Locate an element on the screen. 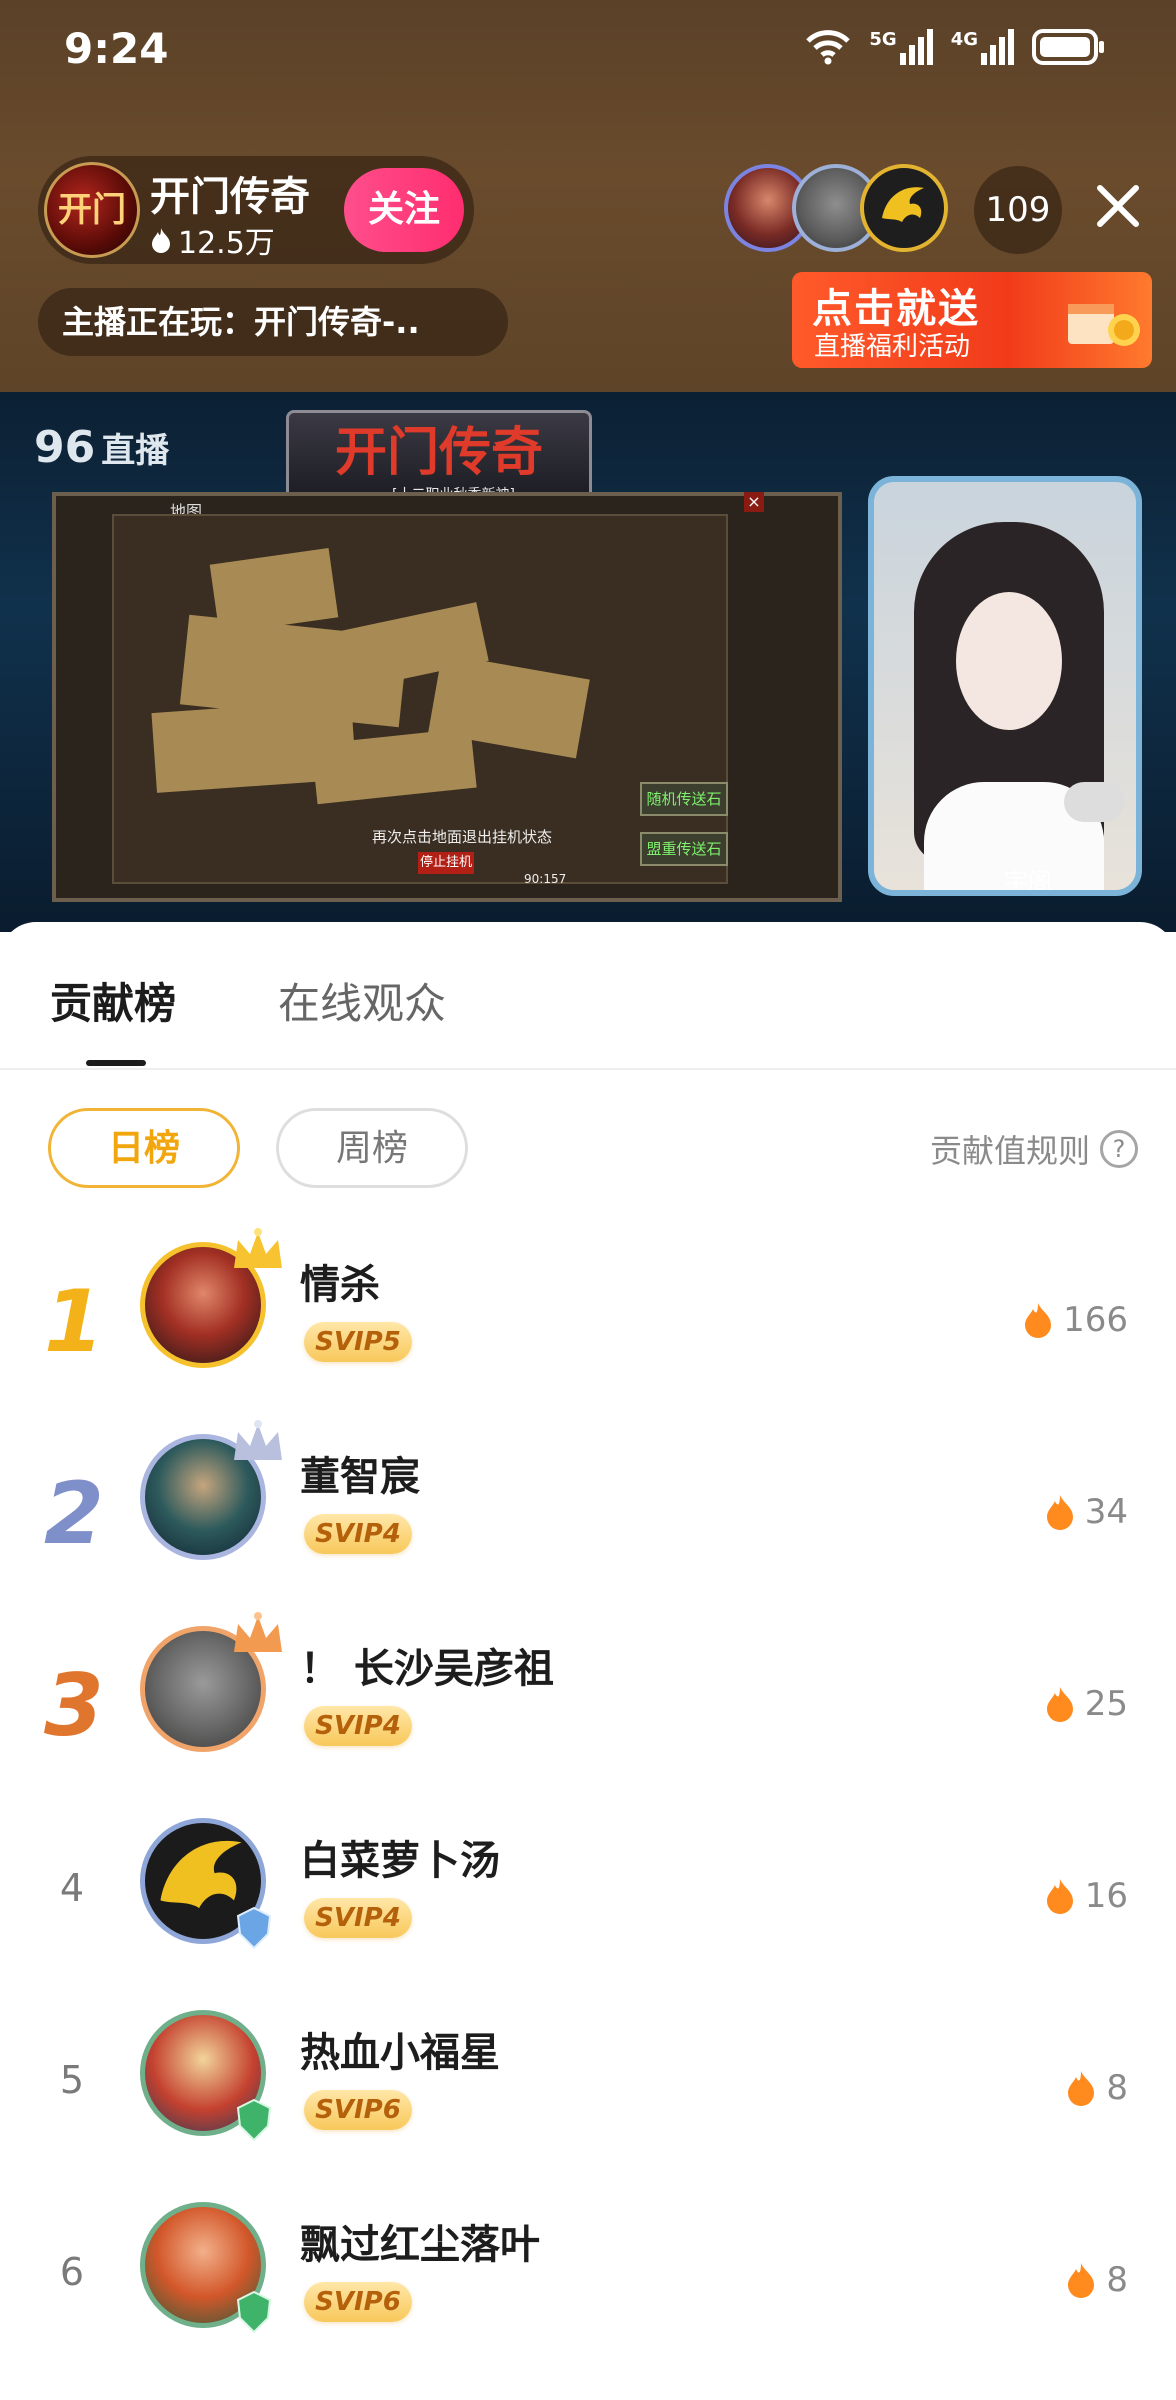 The width and height of the screenshot is (1176, 2400). now-playing: 主播正在玩：开门传奇-.. is located at coordinates (273, 322).